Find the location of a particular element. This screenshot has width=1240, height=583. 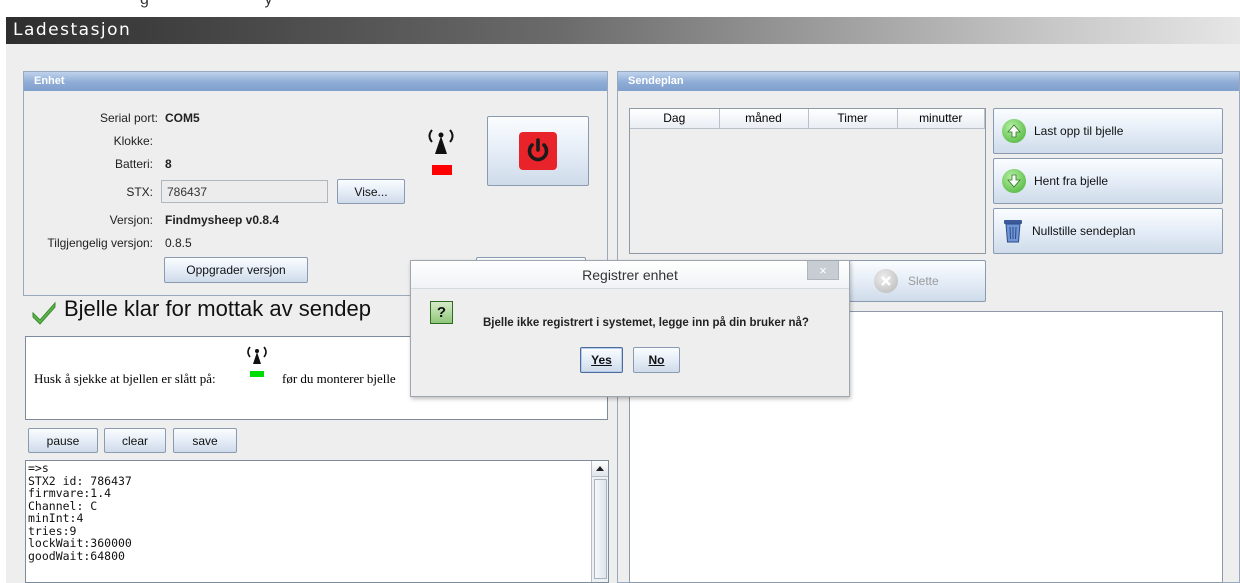

upgrade-version-button: Oppgrader versjon is located at coordinates (236, 270).